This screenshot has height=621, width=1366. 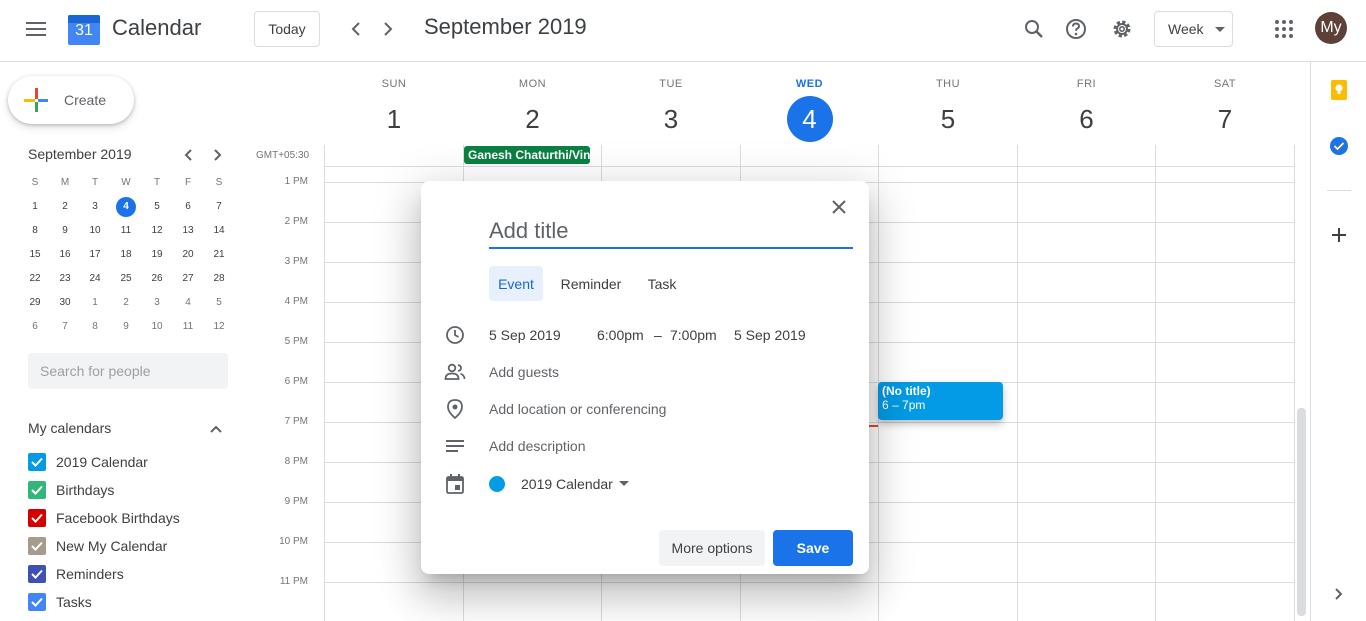 What do you see at coordinates (188, 327) in the screenshot?
I see `mini-calendar-day: 11` at bounding box center [188, 327].